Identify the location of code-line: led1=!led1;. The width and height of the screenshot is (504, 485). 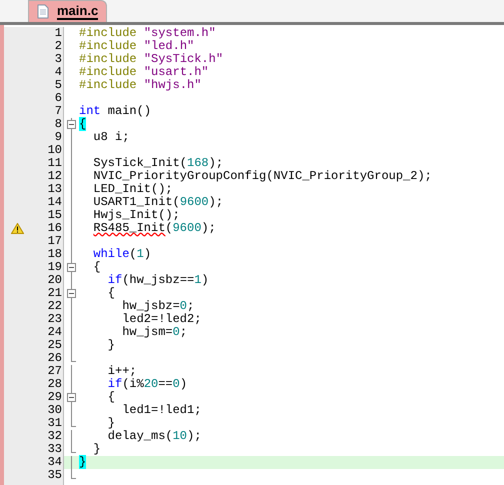
(162, 410).